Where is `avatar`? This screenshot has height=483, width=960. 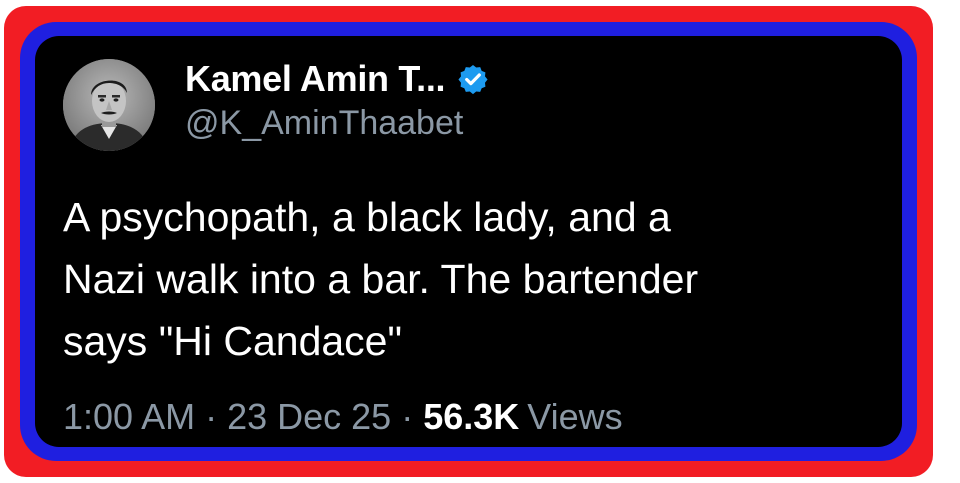
avatar is located at coordinates (109, 105).